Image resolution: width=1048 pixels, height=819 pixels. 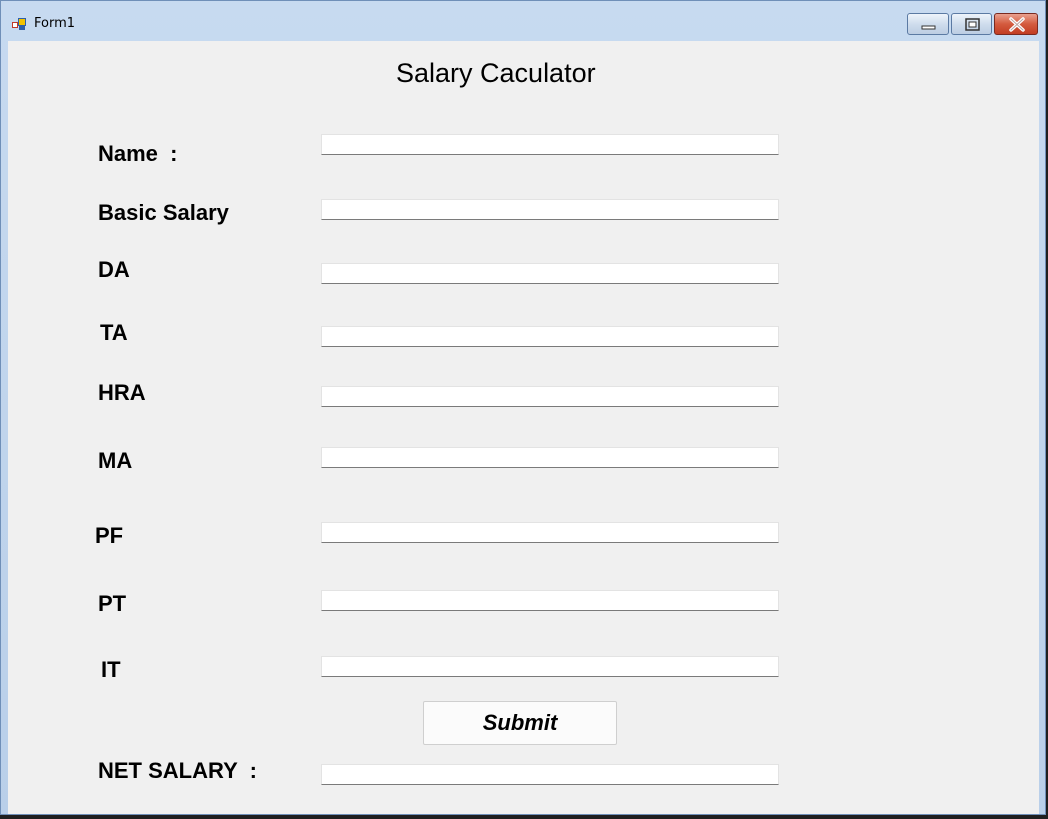 What do you see at coordinates (550, 336) in the screenshot?
I see `ta-input` at bounding box center [550, 336].